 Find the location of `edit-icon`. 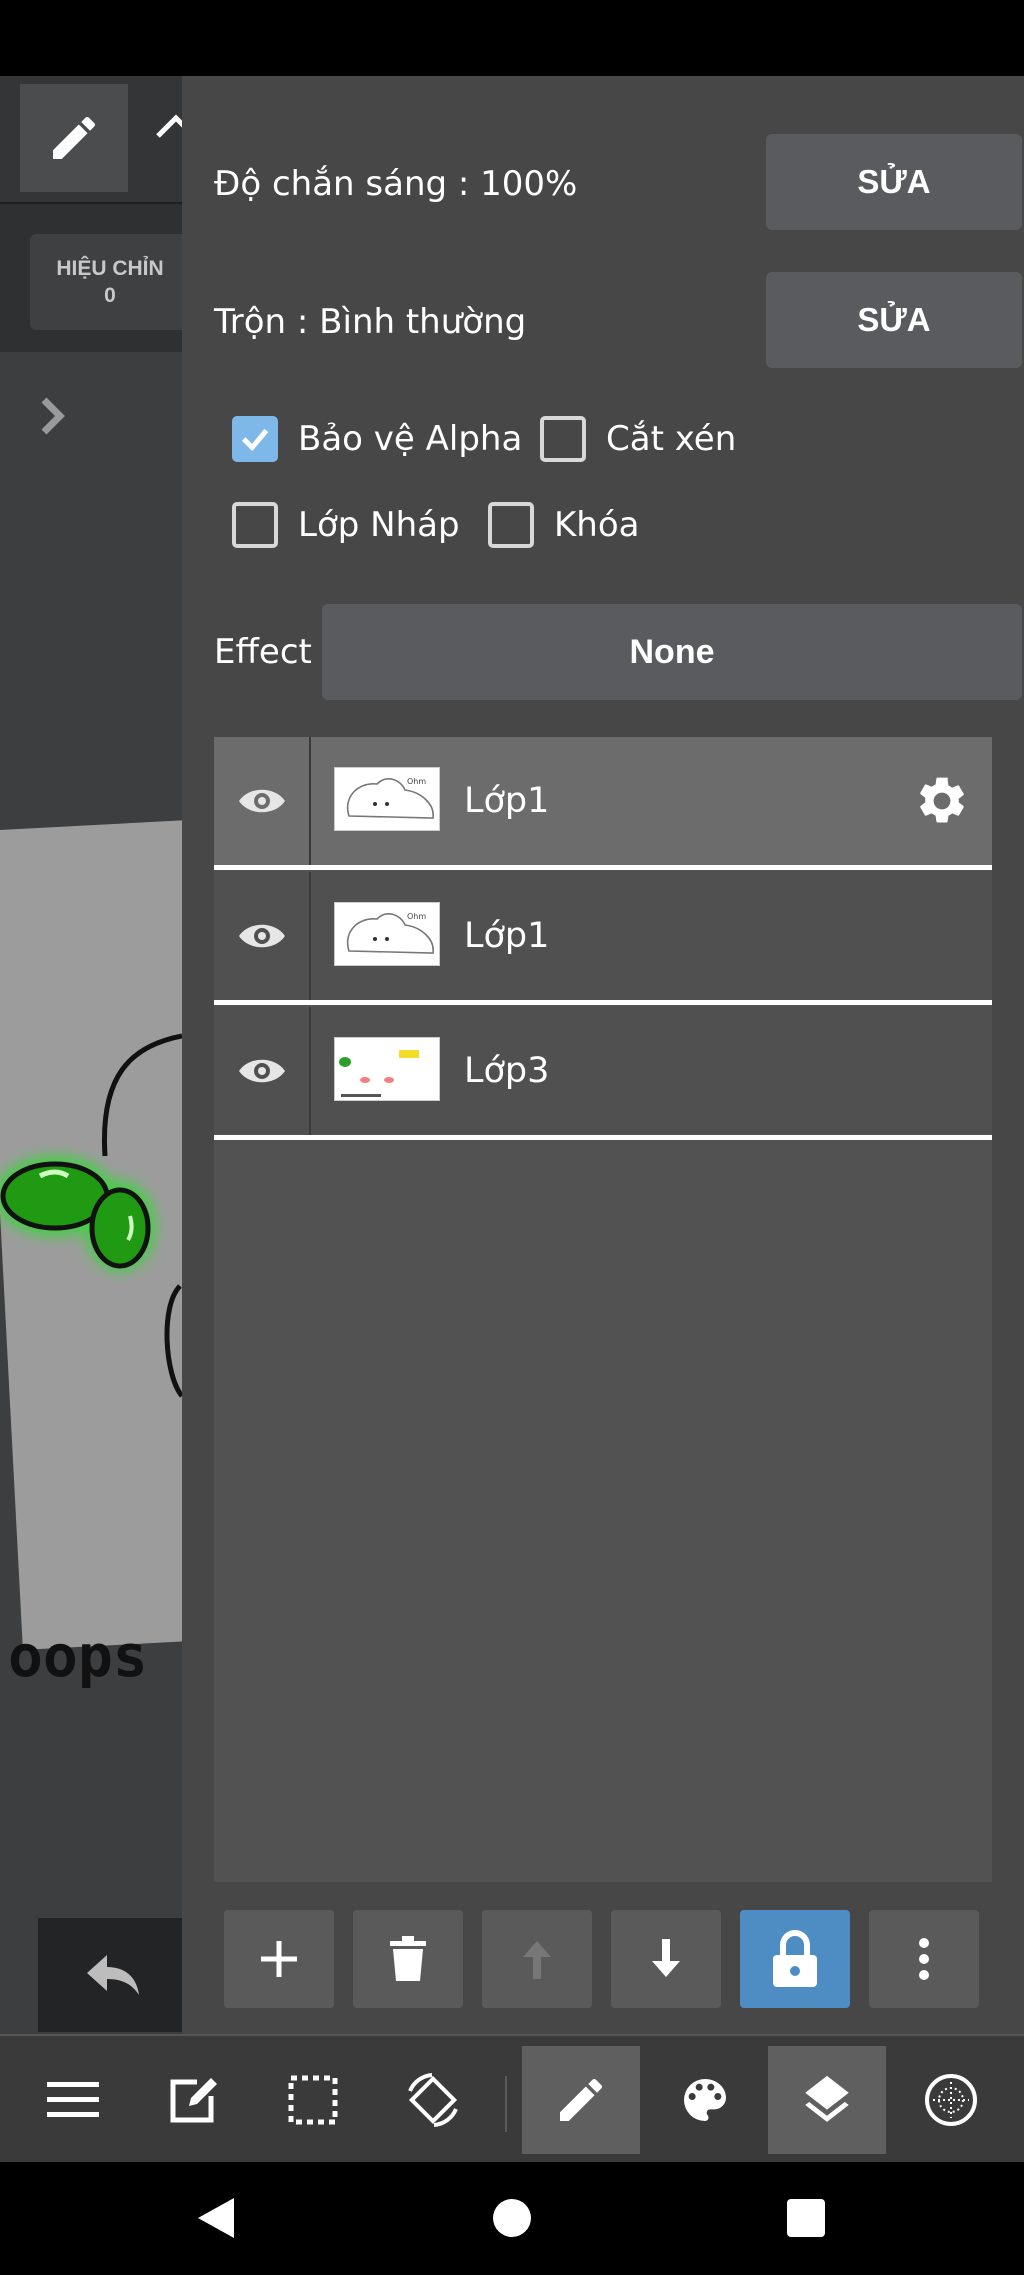

edit-icon is located at coordinates (193, 2100).